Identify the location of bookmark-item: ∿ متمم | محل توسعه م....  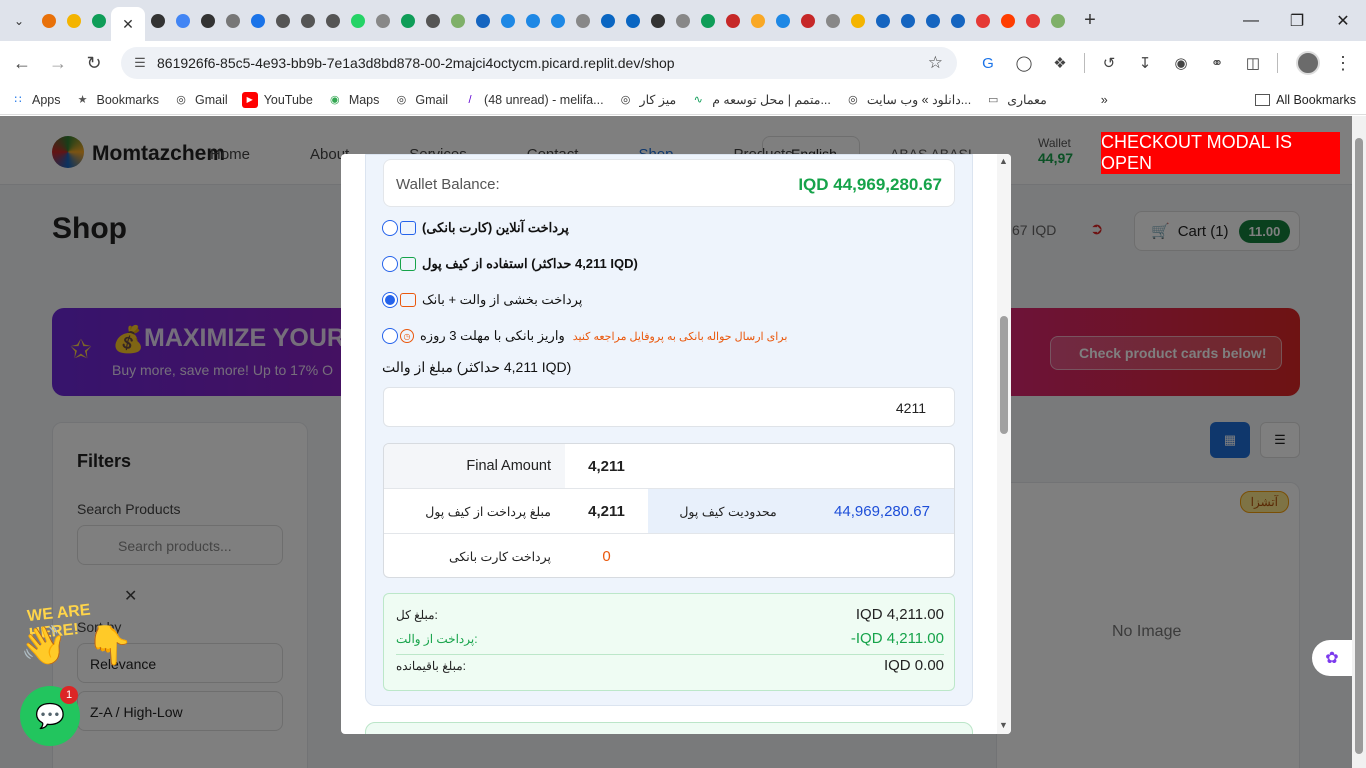
(760, 100).